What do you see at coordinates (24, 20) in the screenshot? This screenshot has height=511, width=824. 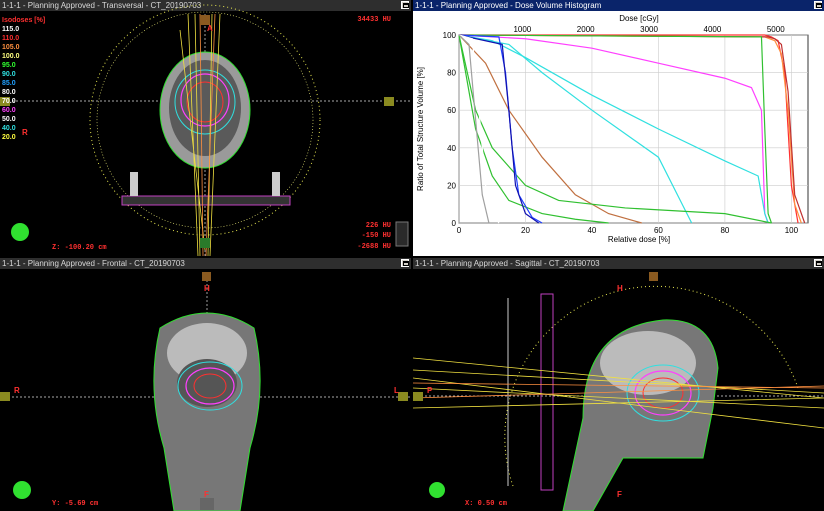 I see `isodose-header: Isodoses [%]` at bounding box center [24, 20].